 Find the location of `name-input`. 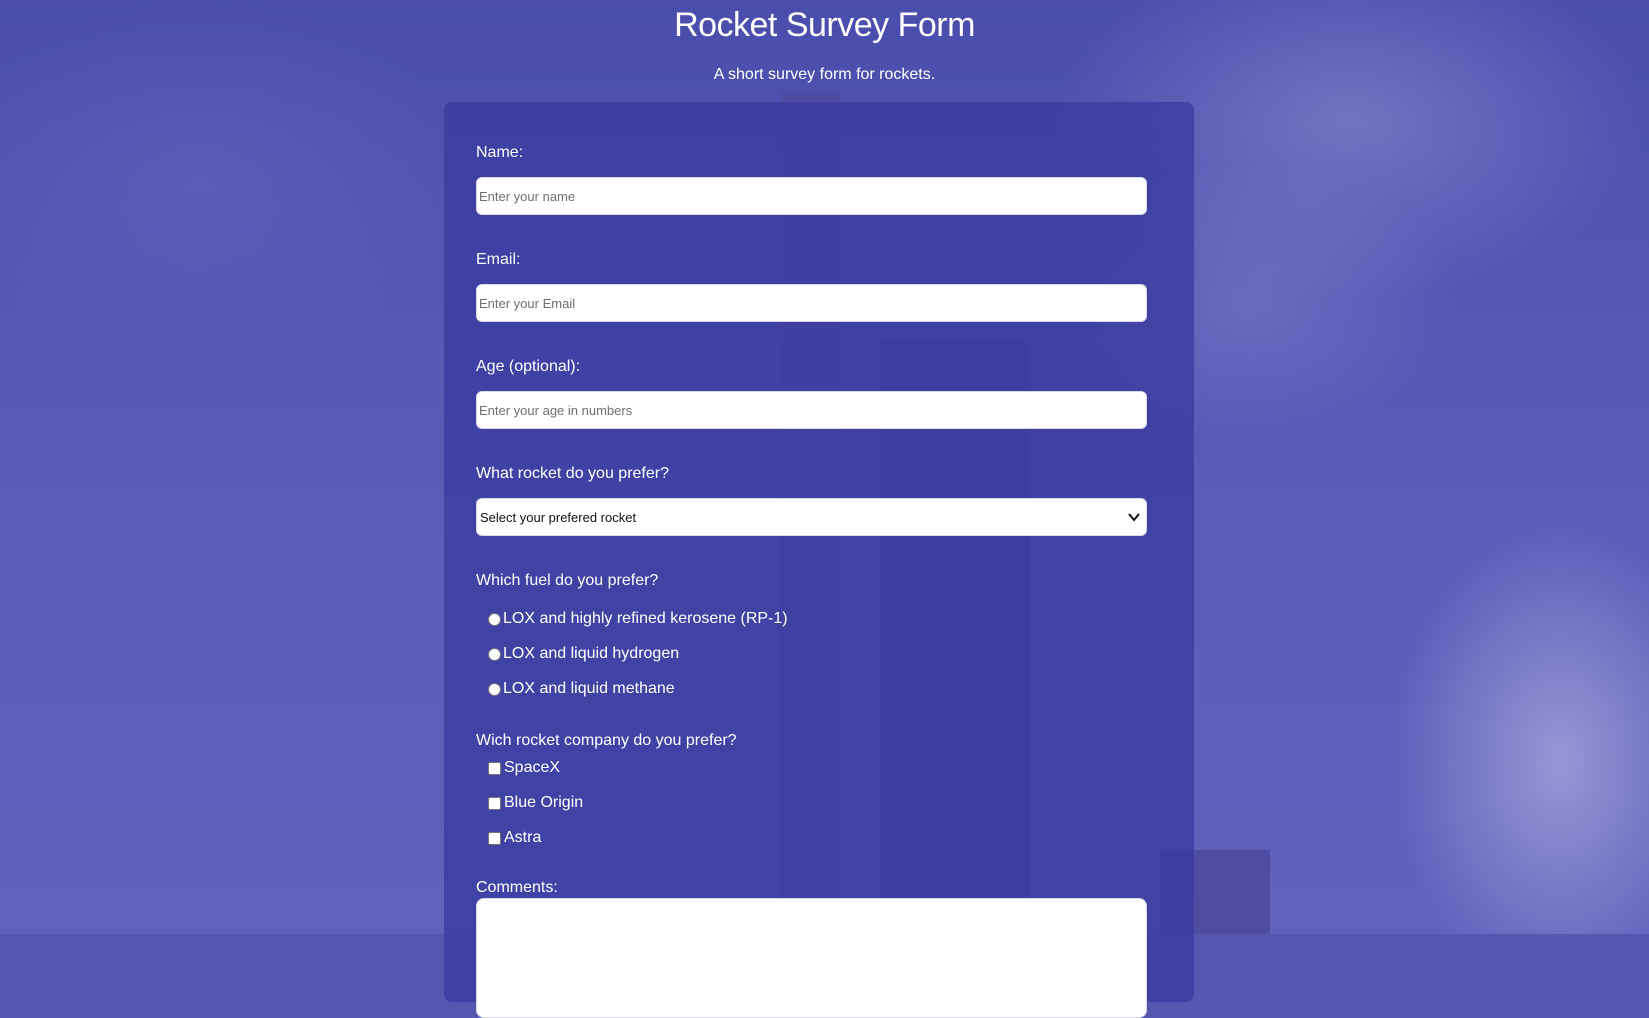

name-input is located at coordinates (811, 196).